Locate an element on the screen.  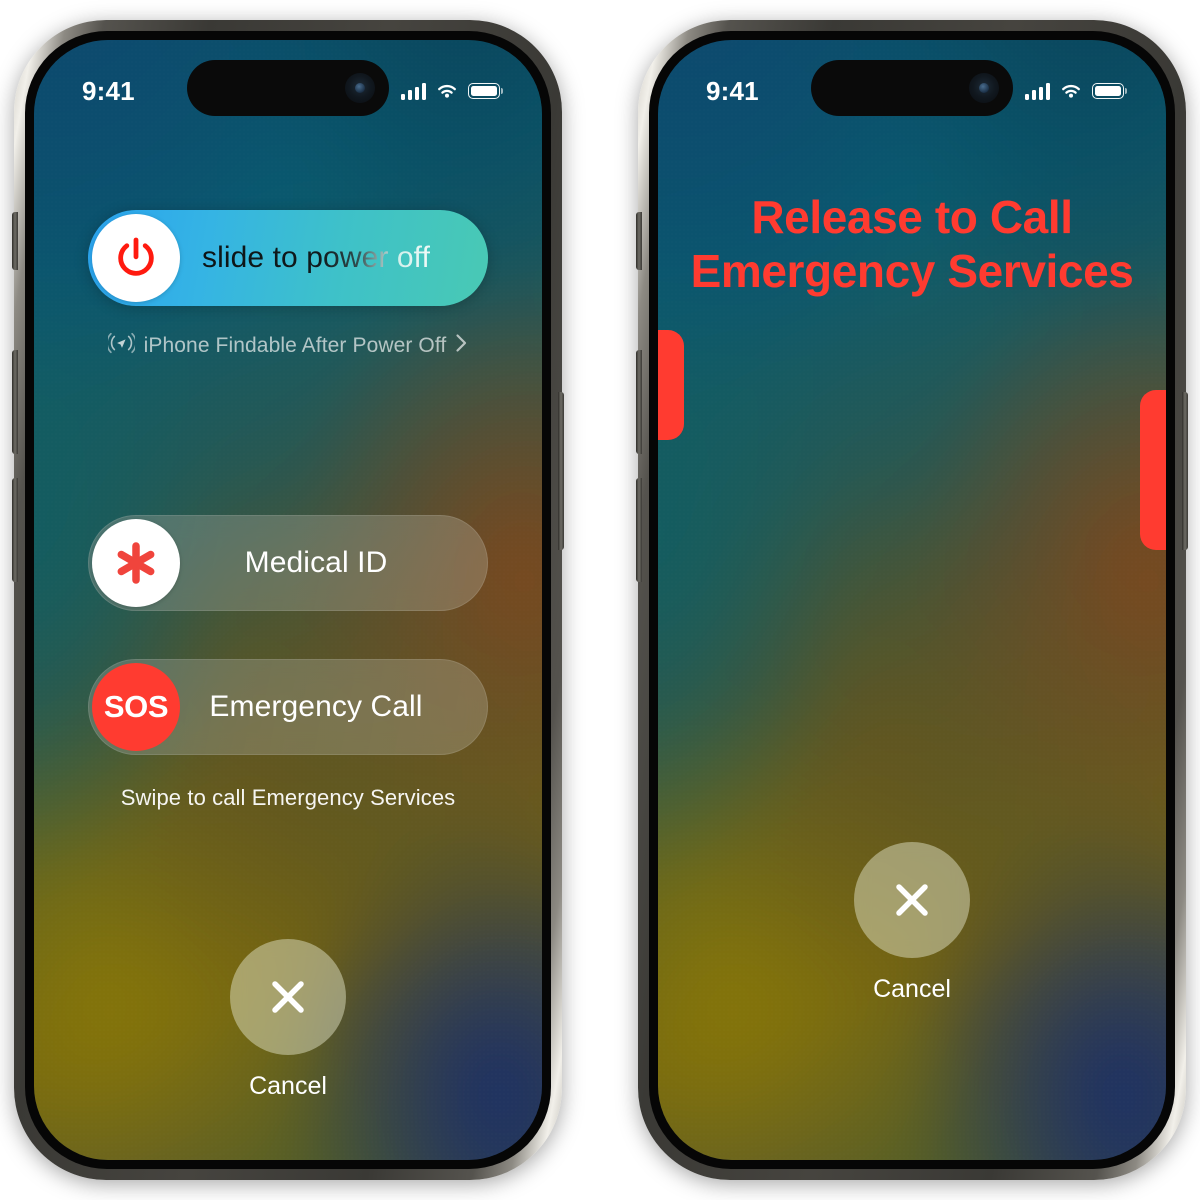
power-slider-knob is located at coordinates (136, 258).